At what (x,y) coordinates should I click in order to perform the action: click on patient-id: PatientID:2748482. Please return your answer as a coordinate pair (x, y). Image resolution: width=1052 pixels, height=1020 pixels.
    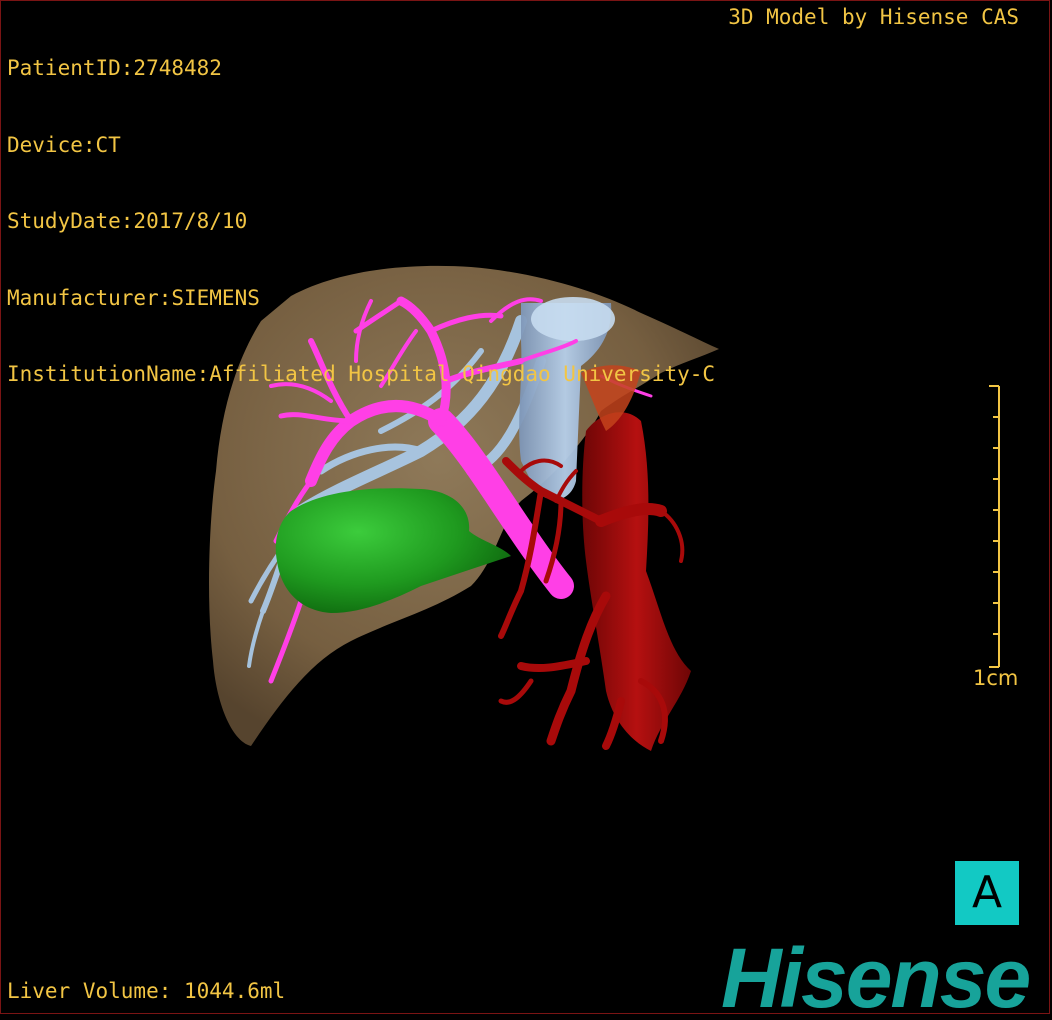
    Looking at the image, I should click on (114, 68).